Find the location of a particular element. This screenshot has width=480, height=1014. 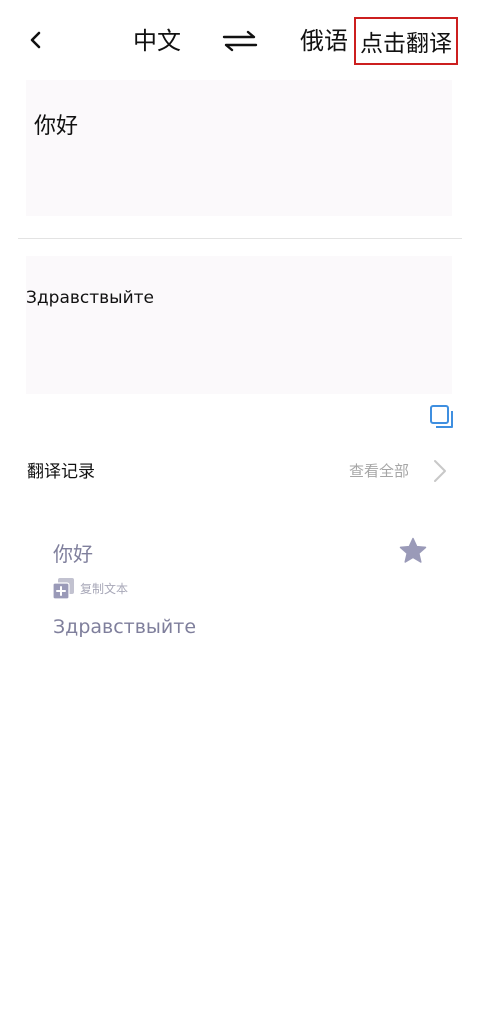

top-bar: 中文 俄语 点击翻译 is located at coordinates (240, 40).